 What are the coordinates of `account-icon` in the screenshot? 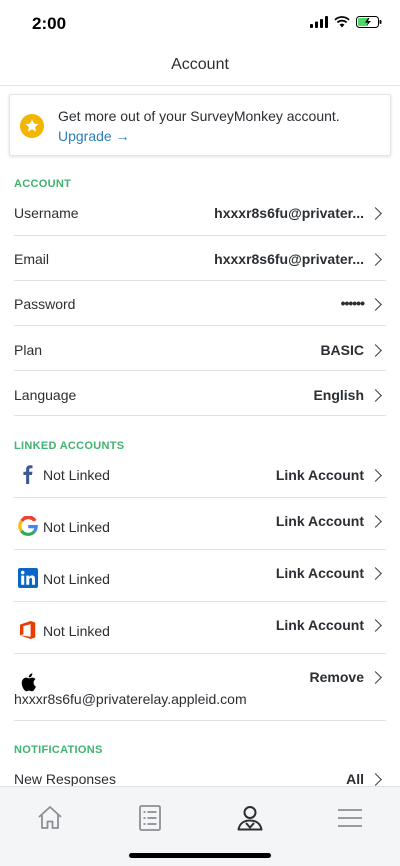 It's located at (250, 818).